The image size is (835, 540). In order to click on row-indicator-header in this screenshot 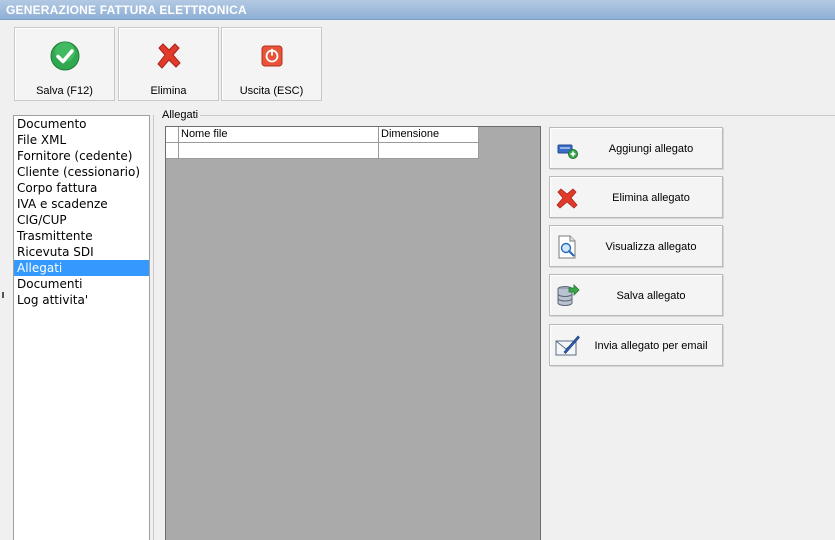, I will do `click(172, 134)`.